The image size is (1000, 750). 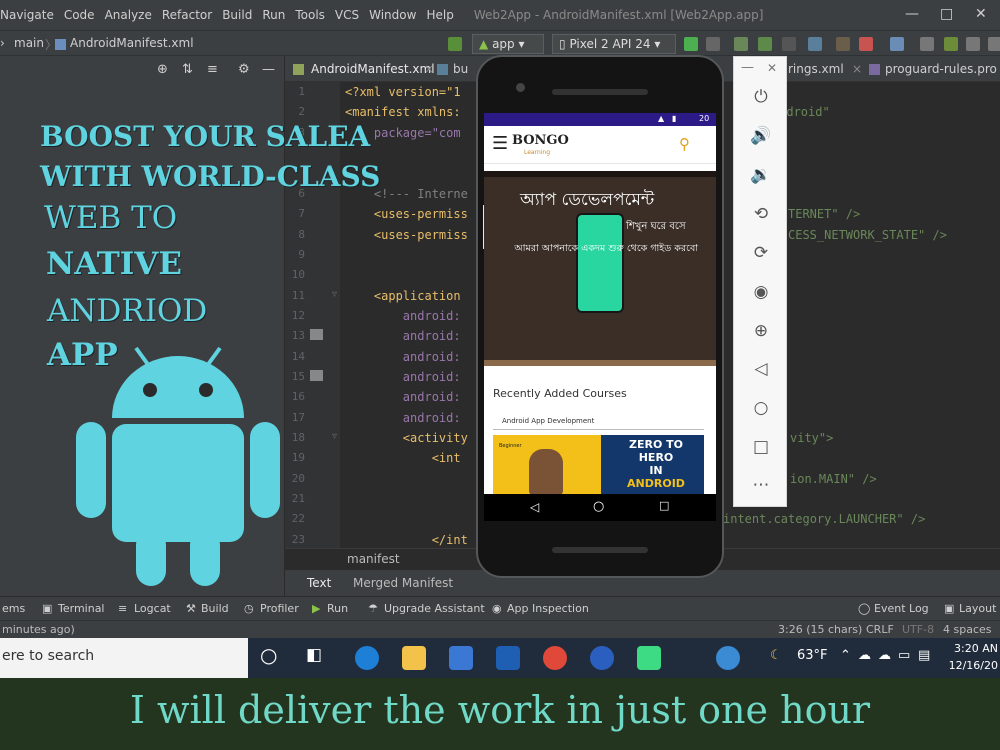 What do you see at coordinates (508, 44) in the screenshot?
I see `run-config-select: ▲ app ▾` at bounding box center [508, 44].